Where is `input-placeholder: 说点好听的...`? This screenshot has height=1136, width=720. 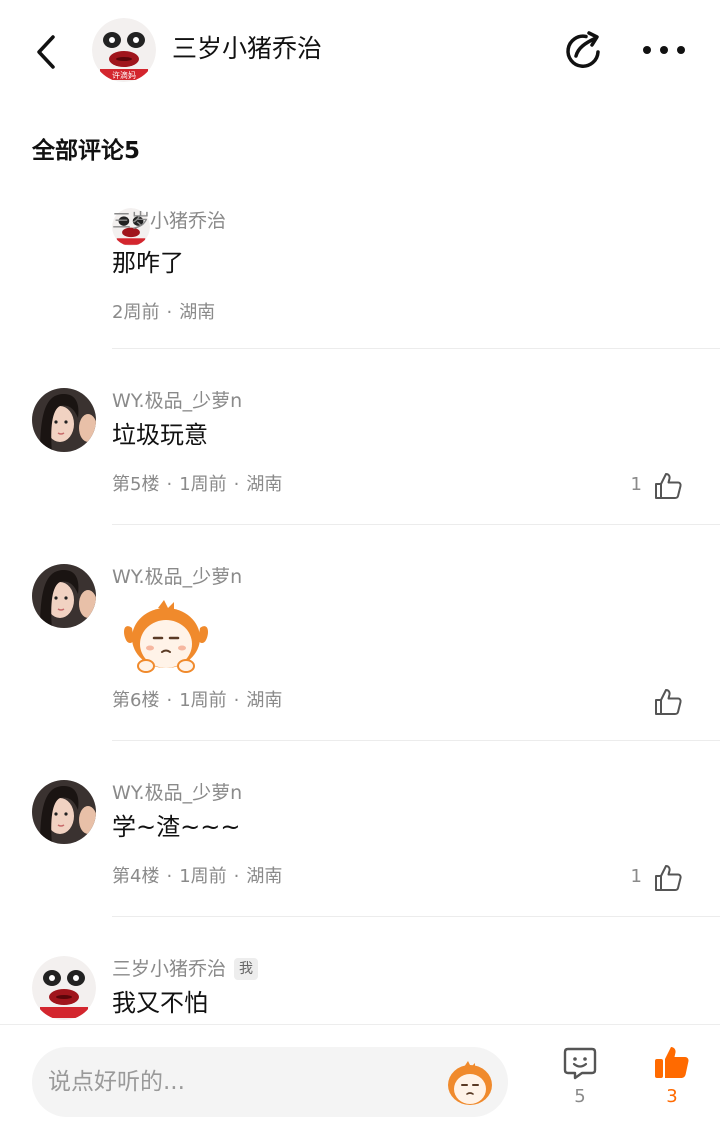
input-placeholder: 说点好听的... is located at coordinates (116, 1082).